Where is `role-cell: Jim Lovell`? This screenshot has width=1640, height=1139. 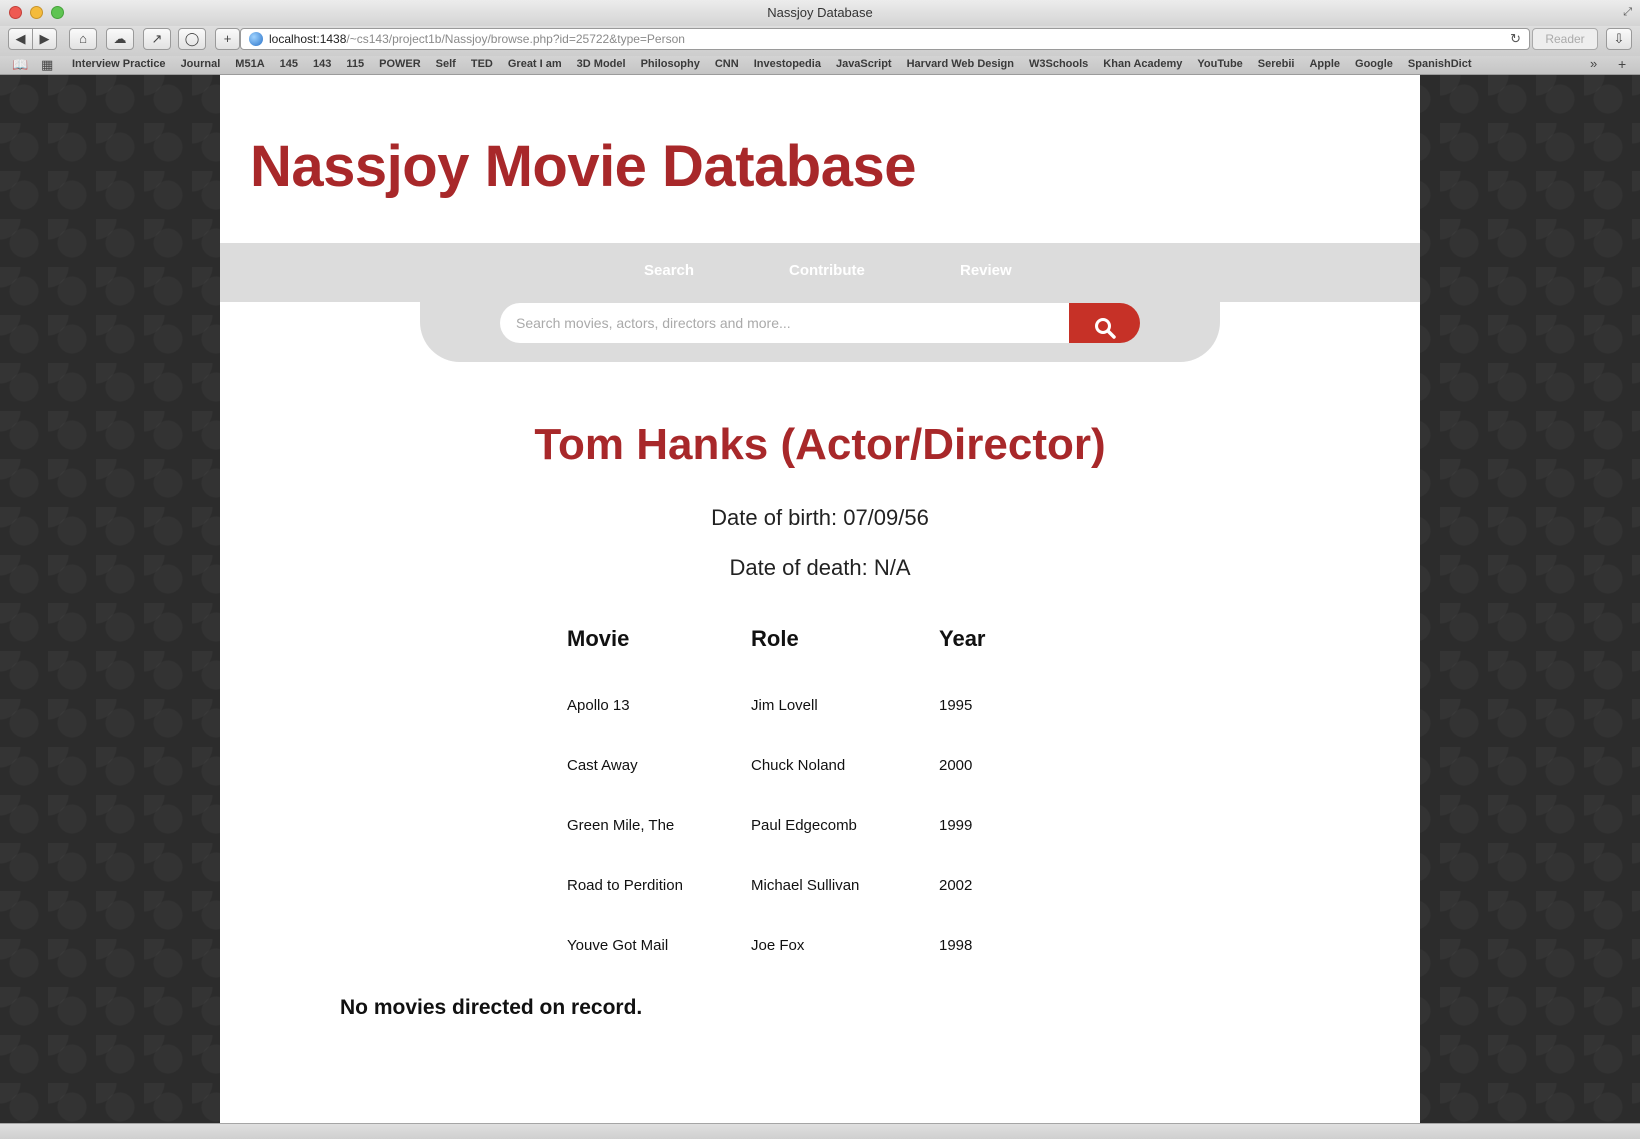
role-cell: Jim Lovell is located at coordinates (784, 705).